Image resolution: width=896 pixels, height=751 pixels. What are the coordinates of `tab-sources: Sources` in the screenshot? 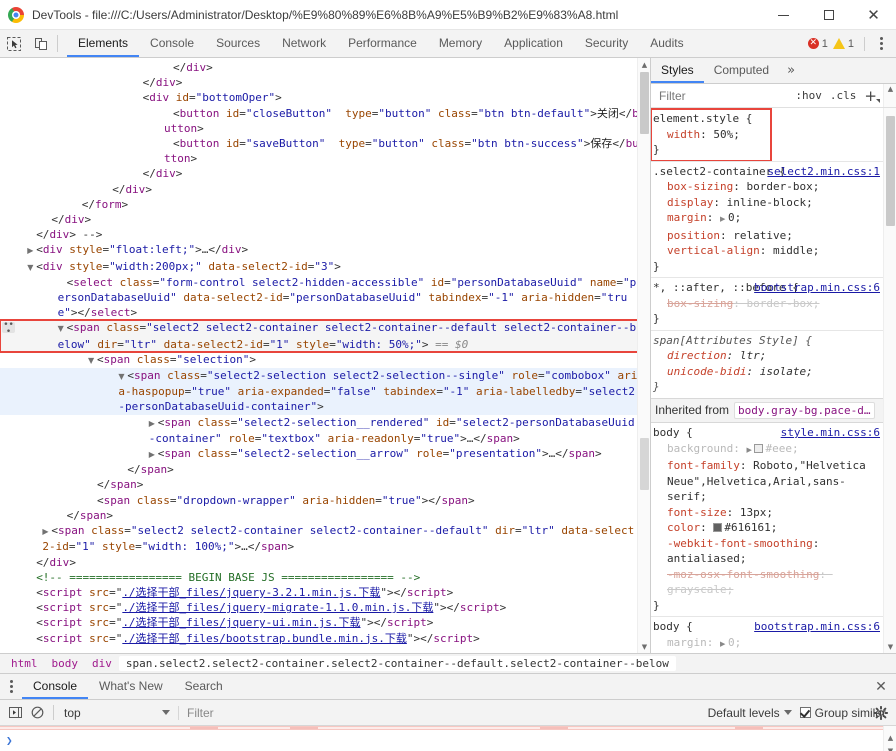 It's located at (238, 43).